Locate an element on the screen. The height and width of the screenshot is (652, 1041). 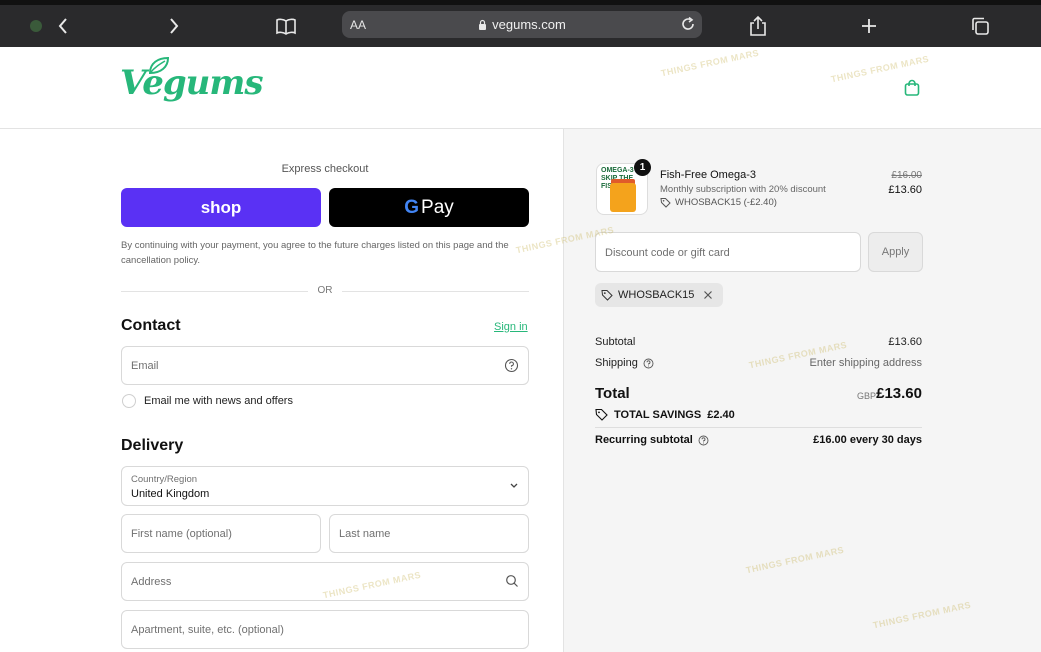
email-field: Email is located at coordinates (325, 365).